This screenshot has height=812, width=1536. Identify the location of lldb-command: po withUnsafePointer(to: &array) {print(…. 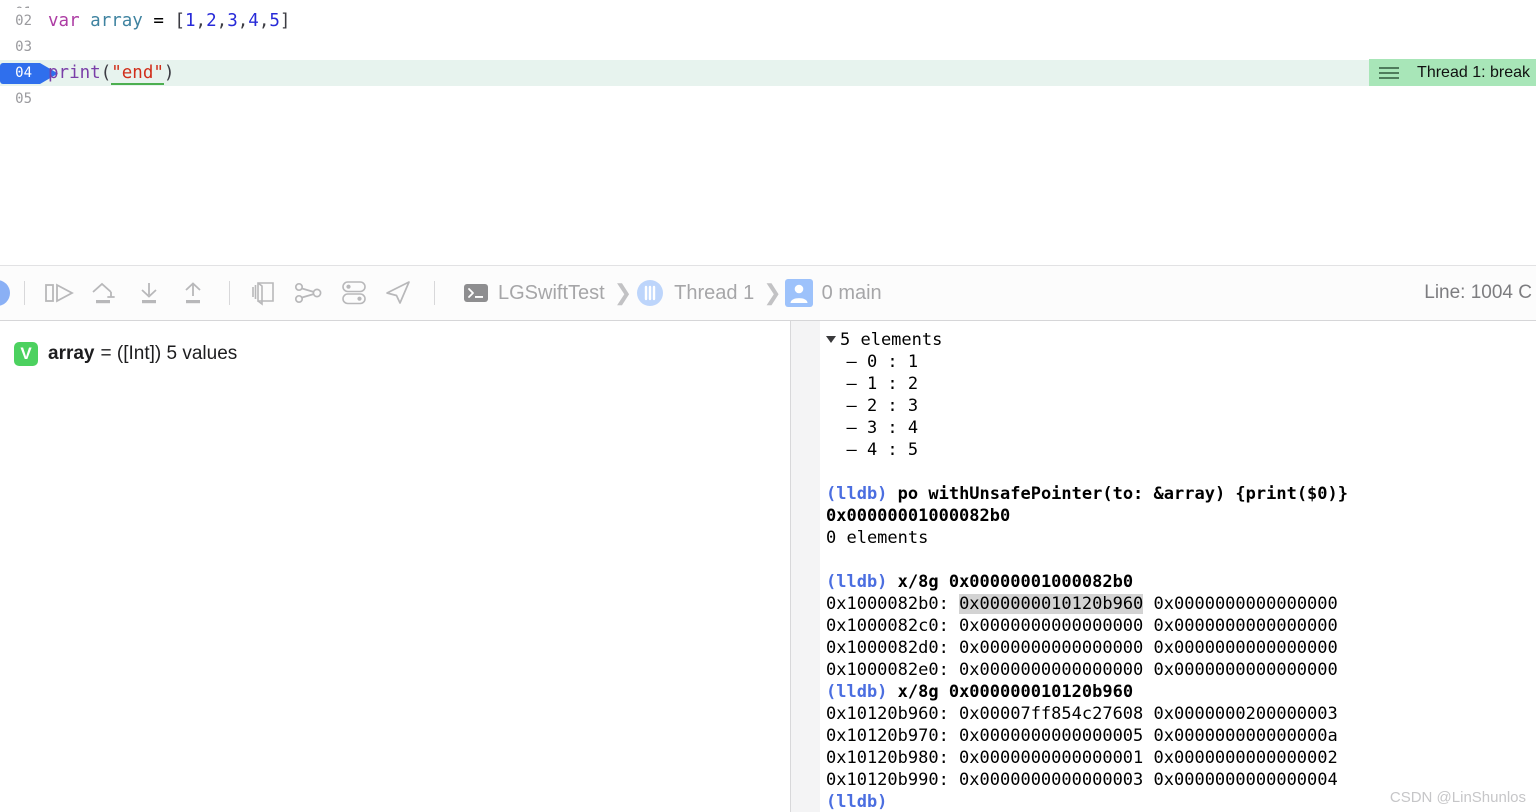
(1117, 494).